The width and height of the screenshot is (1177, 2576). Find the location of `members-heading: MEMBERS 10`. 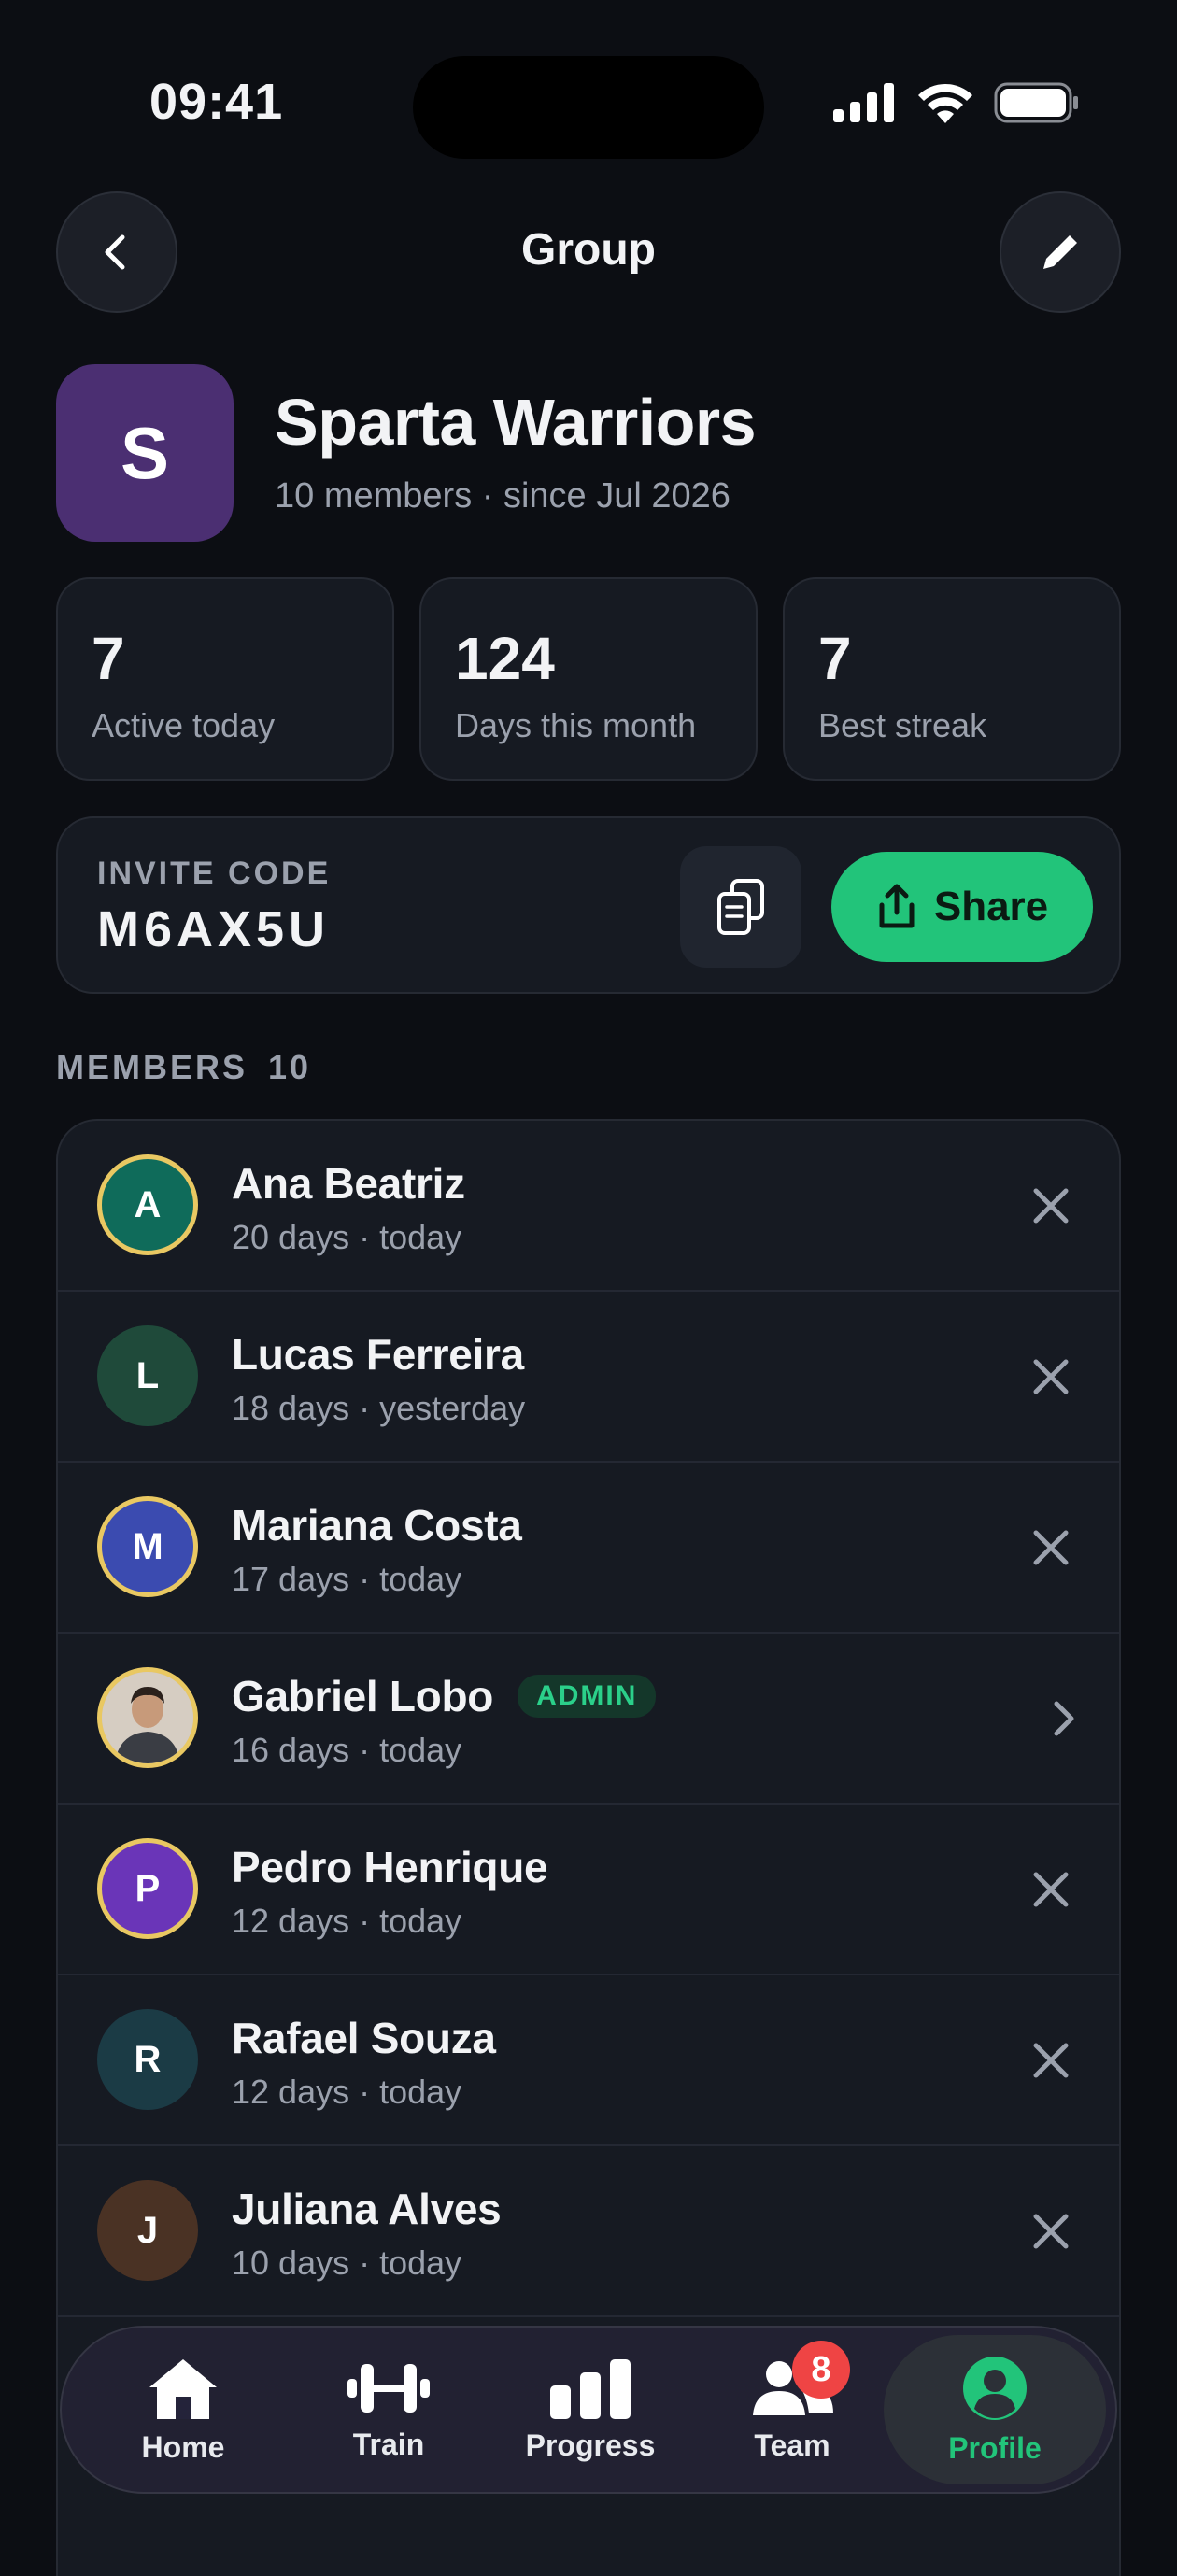

members-heading: MEMBERS 10 is located at coordinates (183, 1067).